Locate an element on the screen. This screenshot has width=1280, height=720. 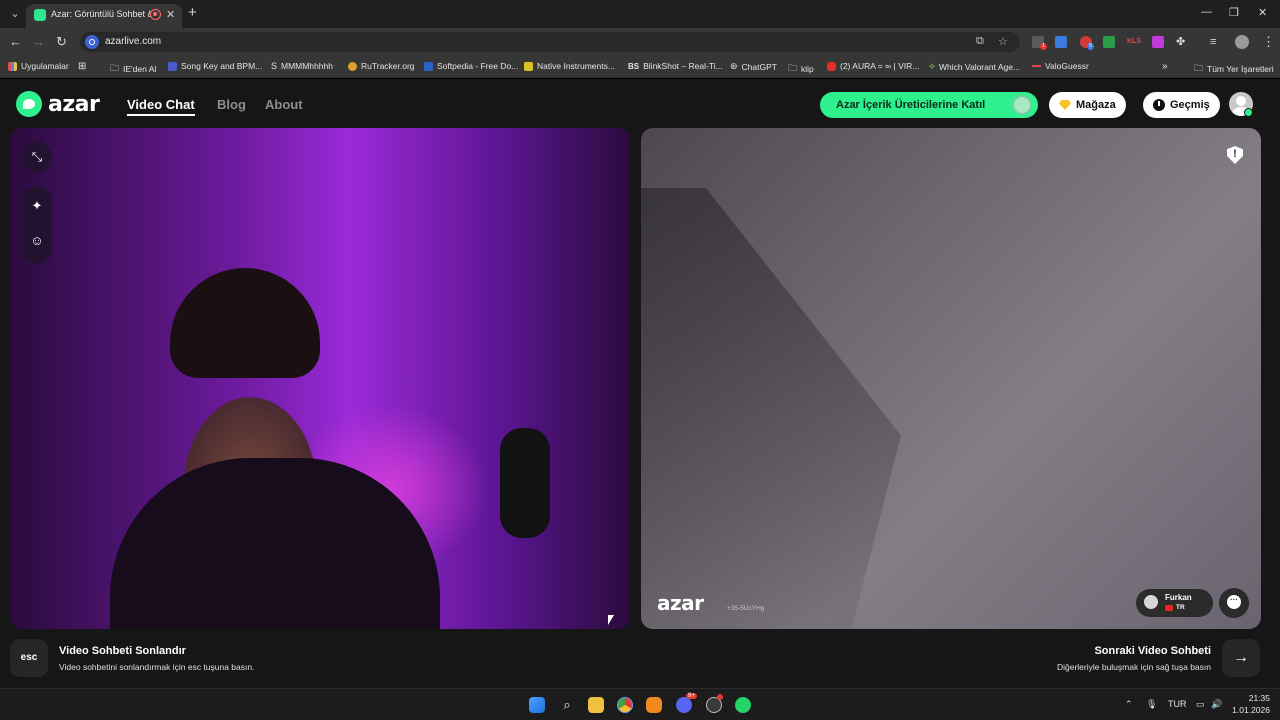
reload-icon: ↻ is located at coordinates (61, 42).